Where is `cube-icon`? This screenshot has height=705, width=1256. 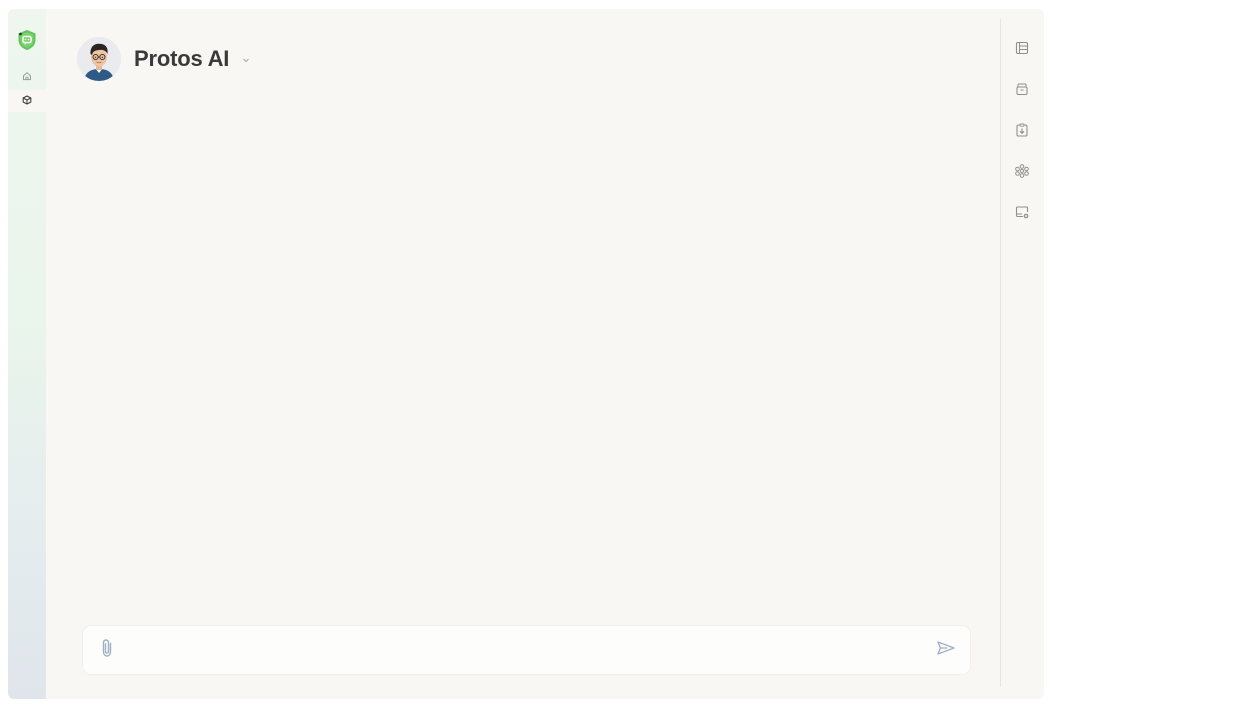
cube-icon is located at coordinates (27, 101).